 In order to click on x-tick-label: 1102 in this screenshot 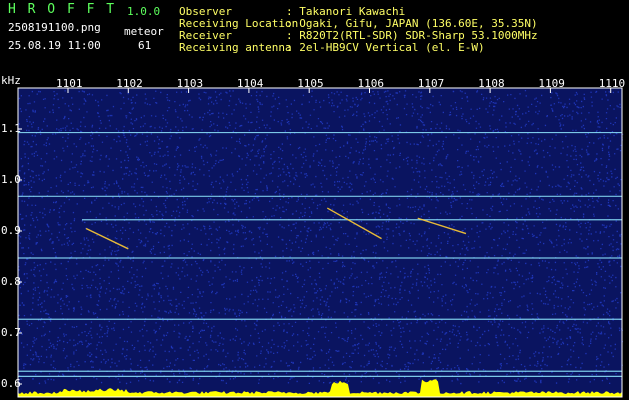, I will do `click(129, 83)`.